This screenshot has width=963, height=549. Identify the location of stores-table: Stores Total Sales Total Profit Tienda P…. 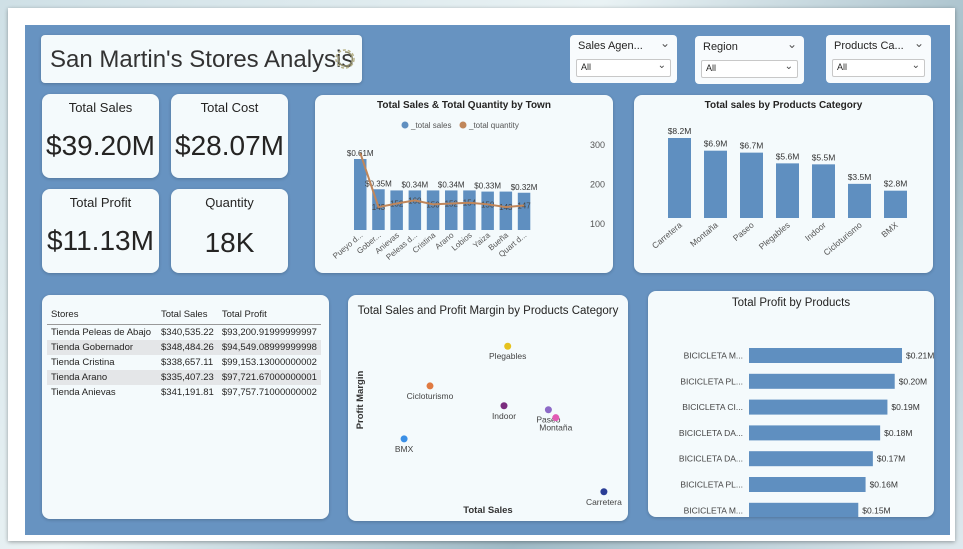
(184, 353).